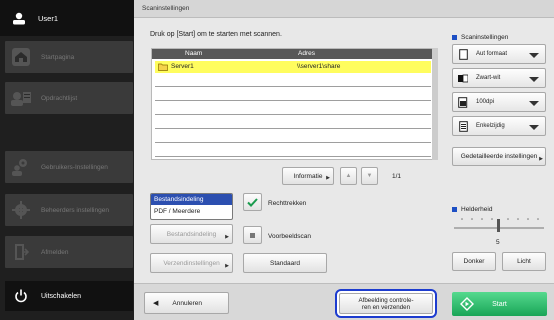  Describe the element at coordinates (21, 296) in the screenshot. I see `power-icon` at that location.